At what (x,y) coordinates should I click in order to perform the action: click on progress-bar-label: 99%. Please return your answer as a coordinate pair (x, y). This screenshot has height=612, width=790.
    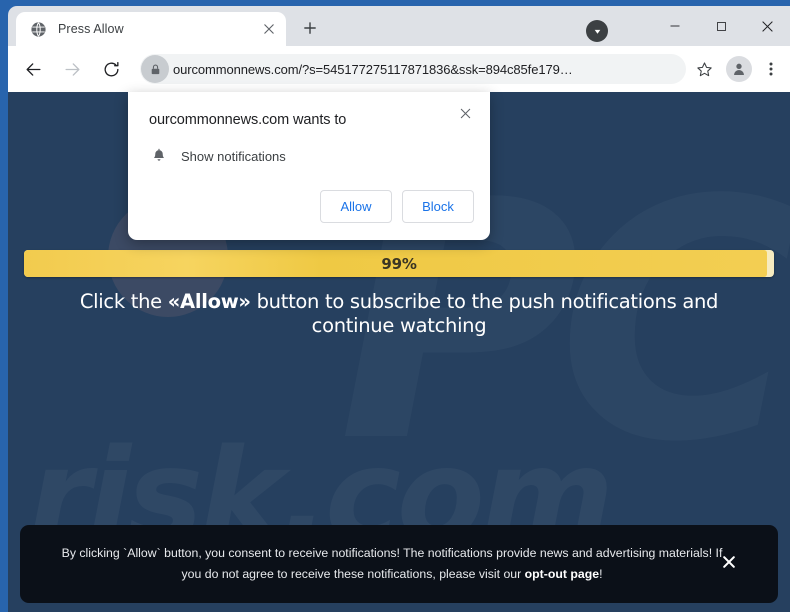
    Looking at the image, I should click on (399, 263).